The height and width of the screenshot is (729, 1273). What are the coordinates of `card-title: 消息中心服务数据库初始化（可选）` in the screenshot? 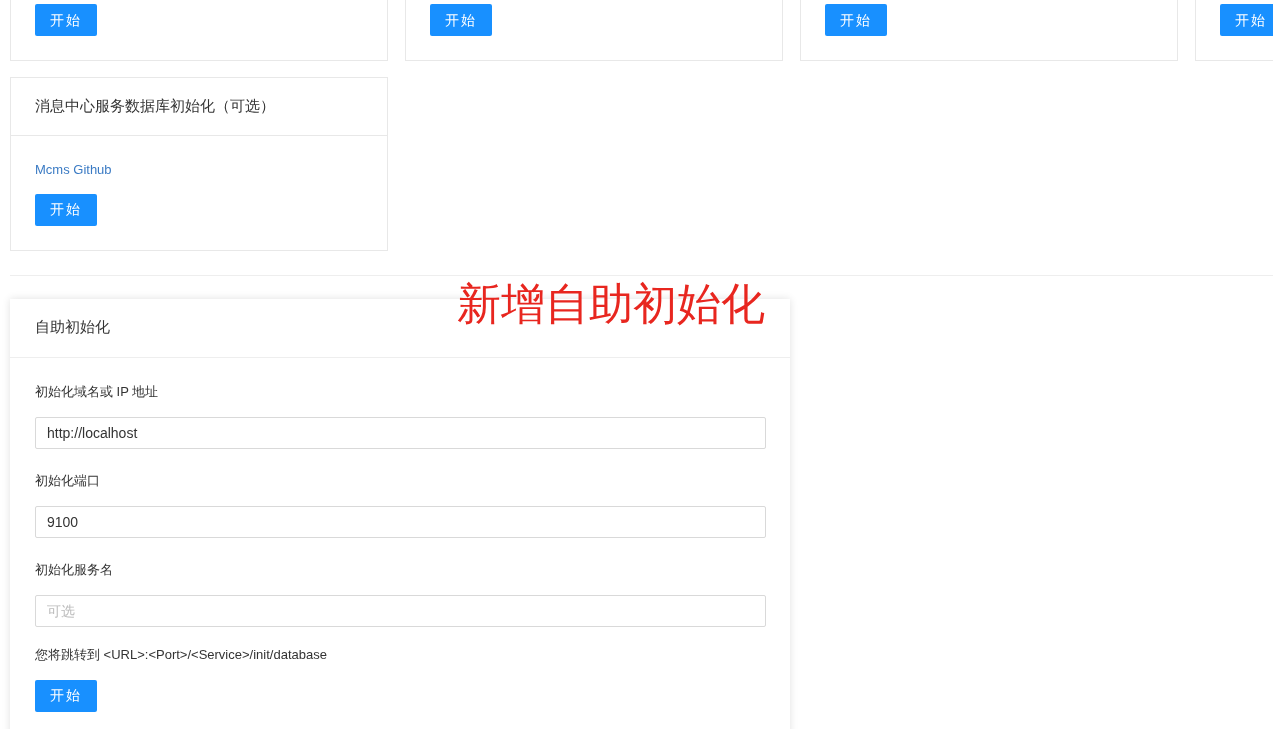 It's located at (155, 106).